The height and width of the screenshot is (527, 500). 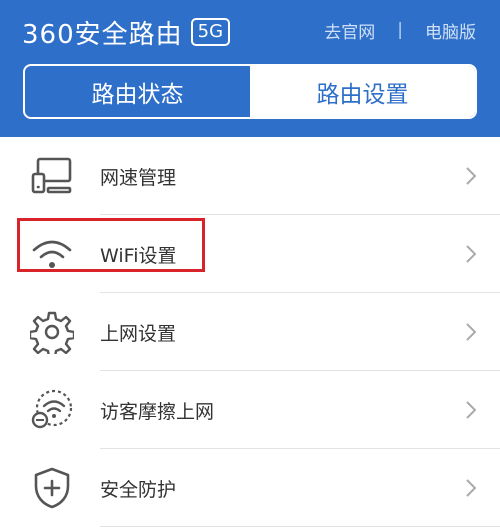 I want to click on menu-item-wifi-settings: WiFi设置, so click(x=250, y=254).